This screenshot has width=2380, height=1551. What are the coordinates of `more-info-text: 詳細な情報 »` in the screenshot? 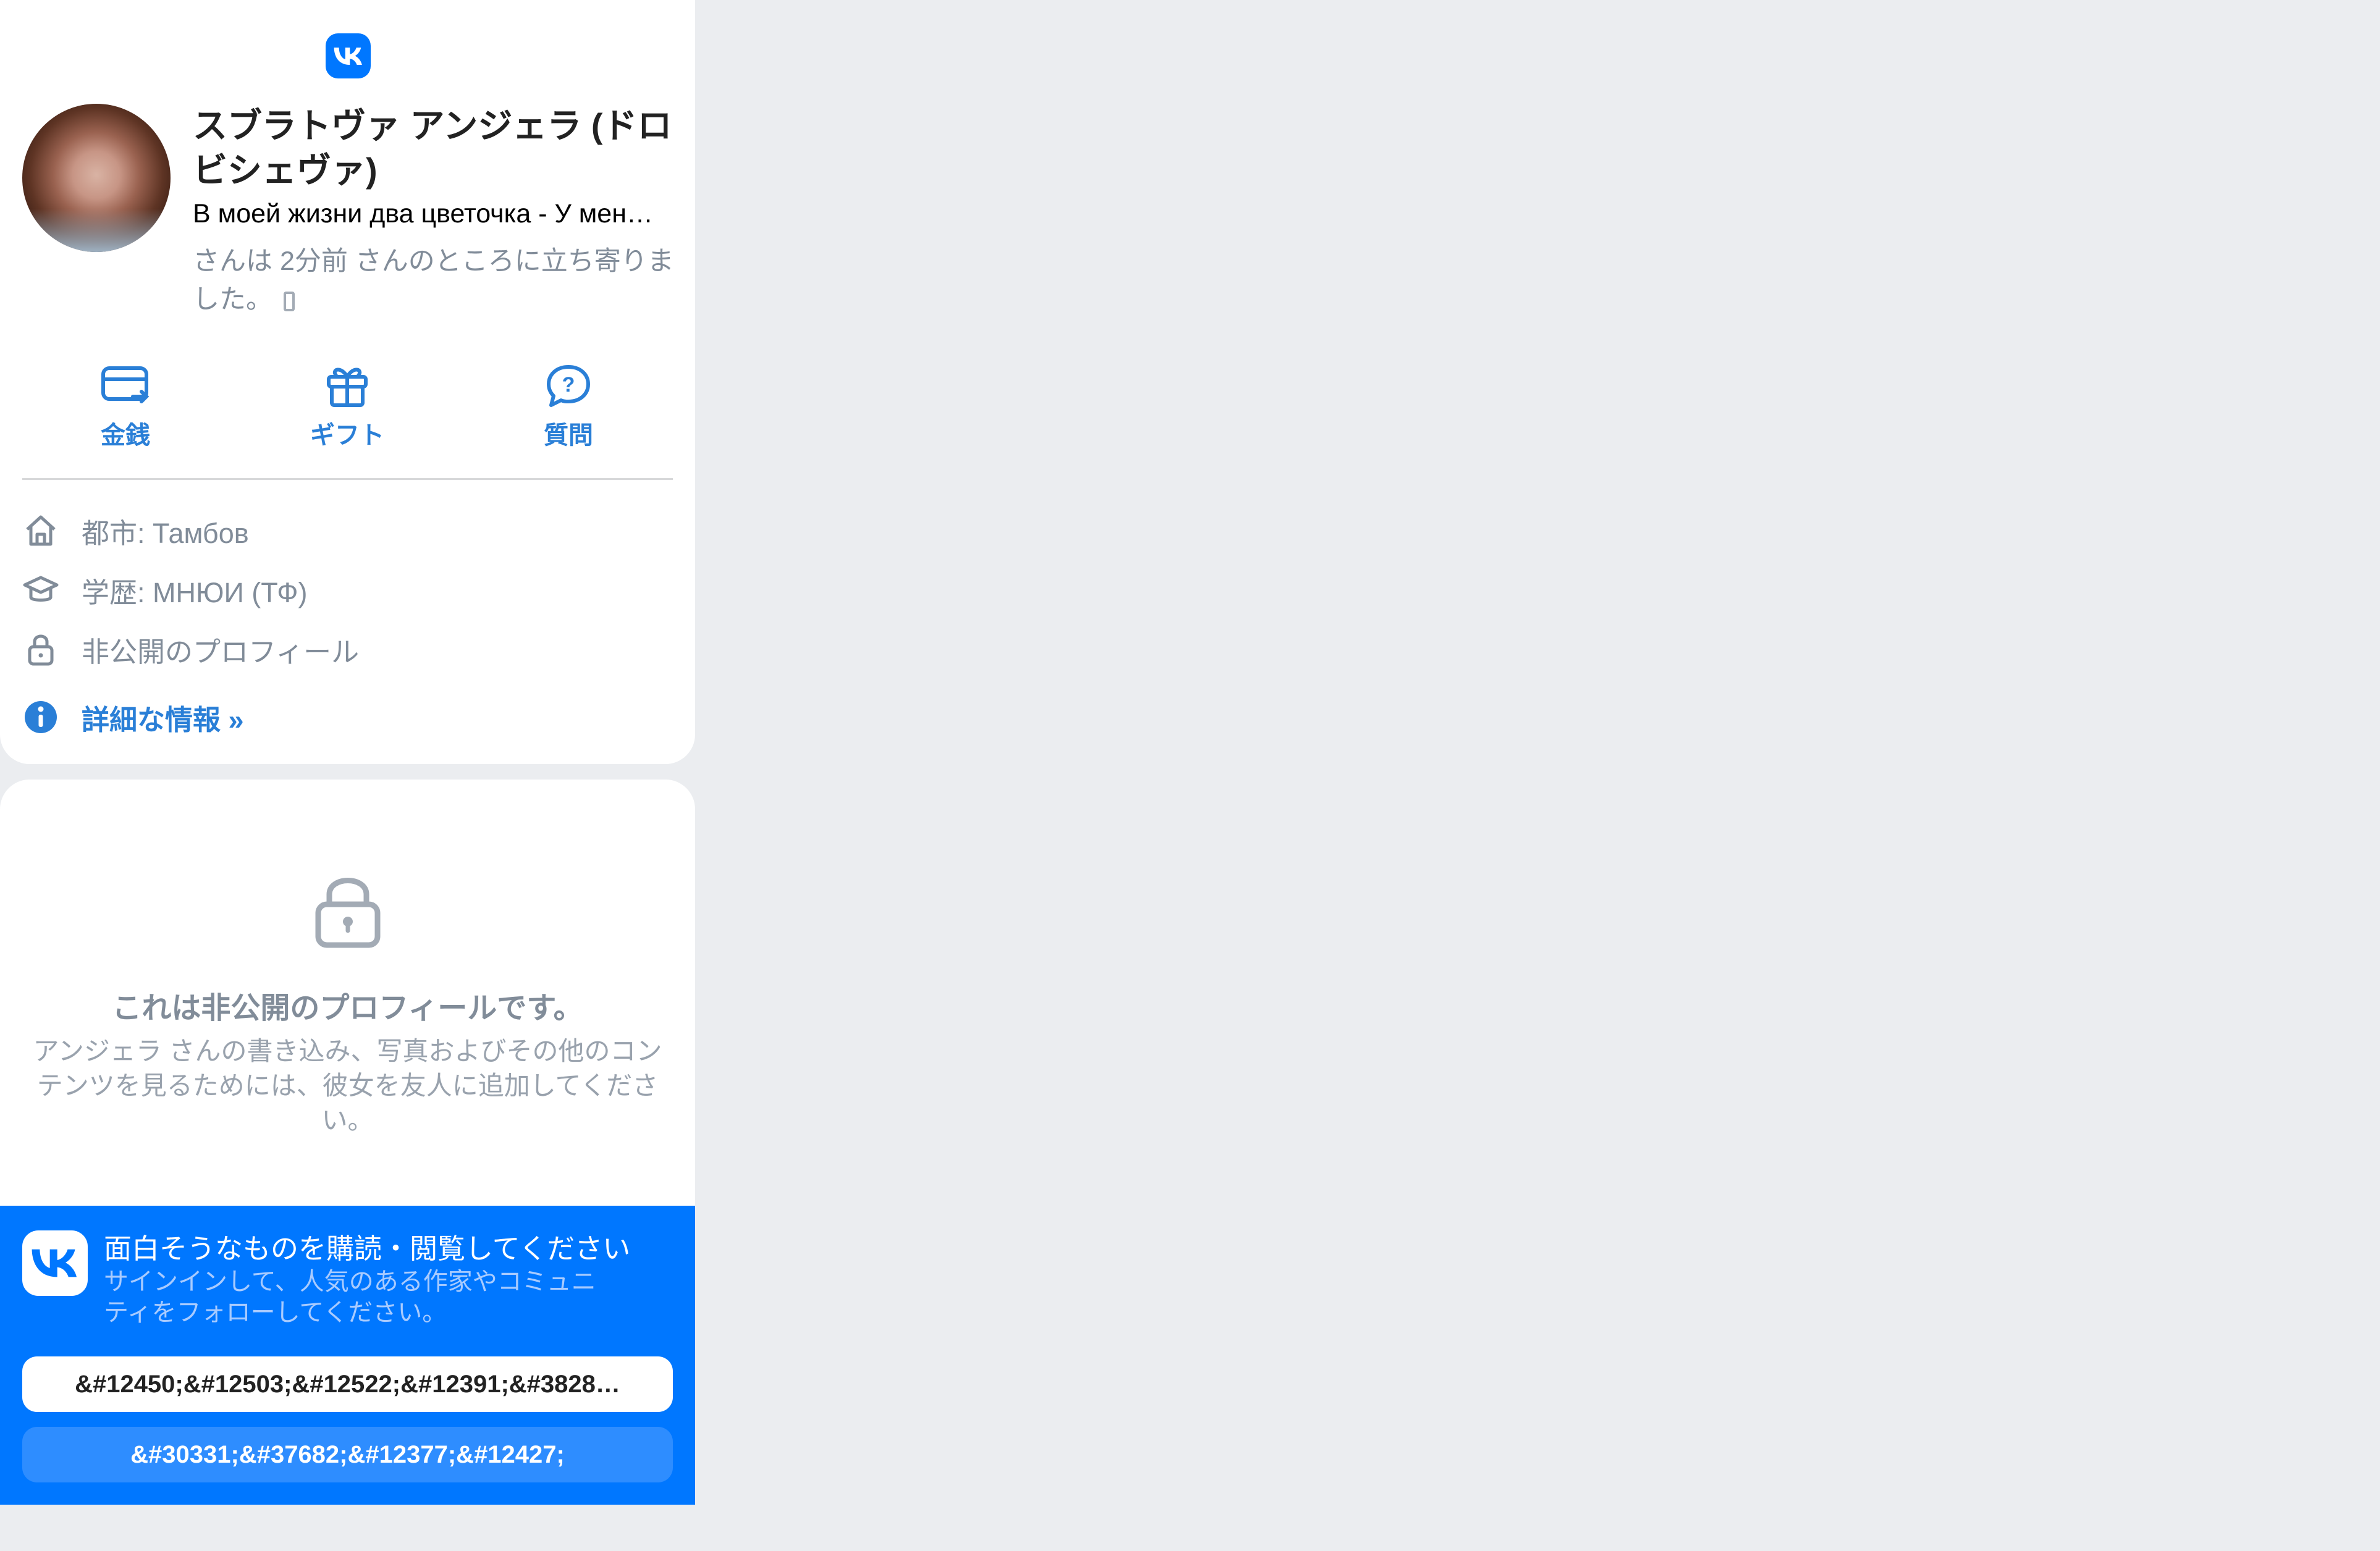 It's located at (163, 717).